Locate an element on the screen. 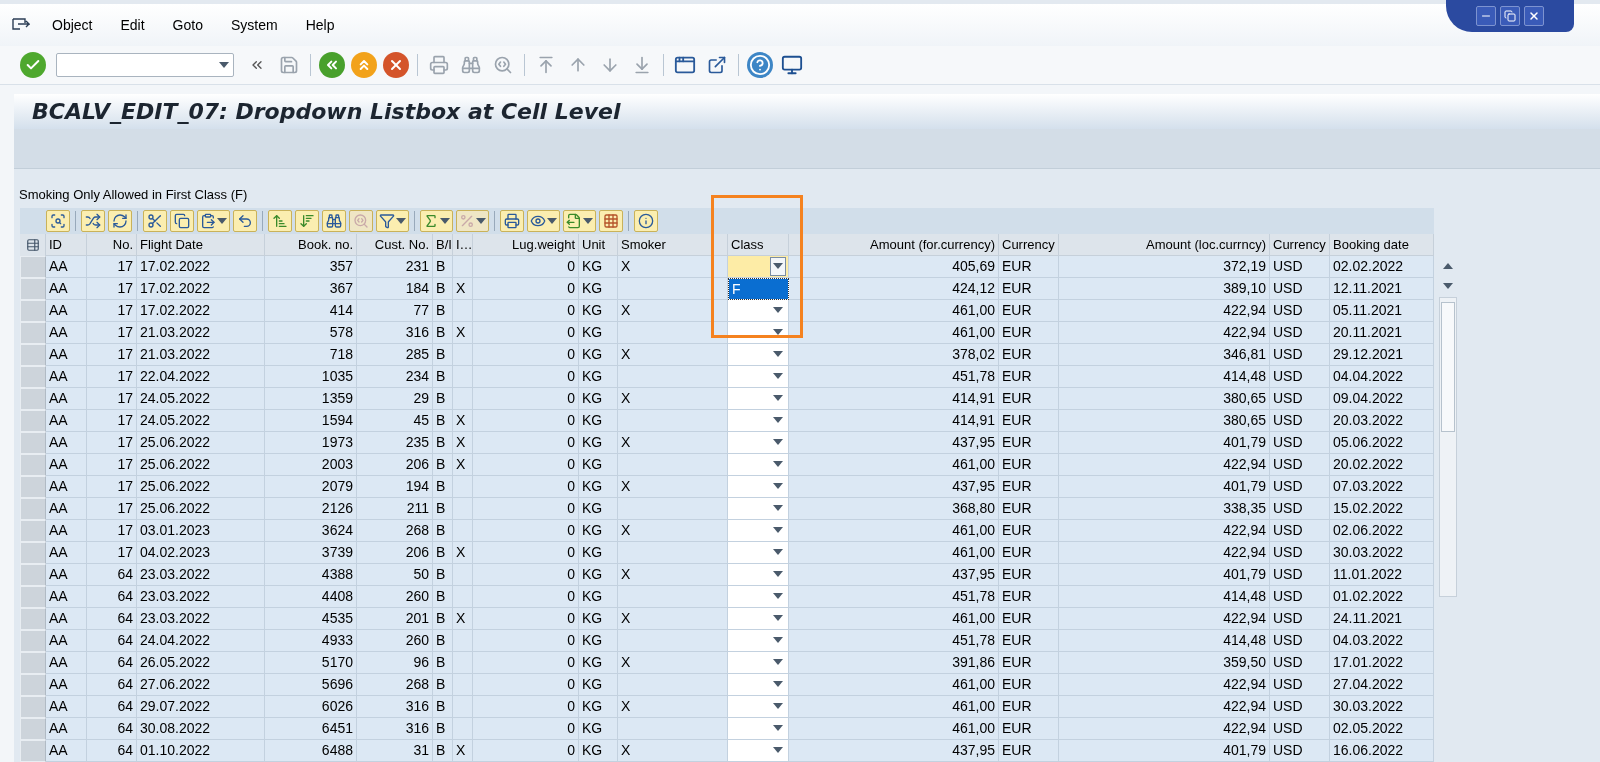  column-header: Cust. No. is located at coordinates (395, 245).